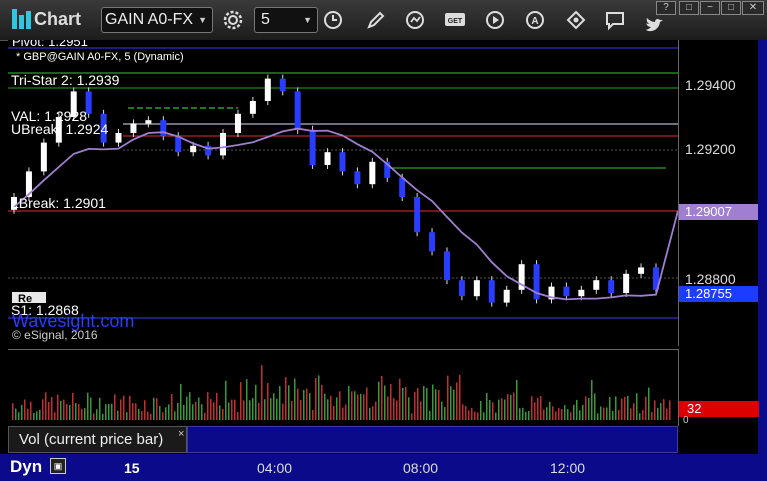 The width and height of the screenshot is (767, 481). What do you see at coordinates (666, 8) in the screenshot?
I see `help-button: ?` at bounding box center [666, 8].